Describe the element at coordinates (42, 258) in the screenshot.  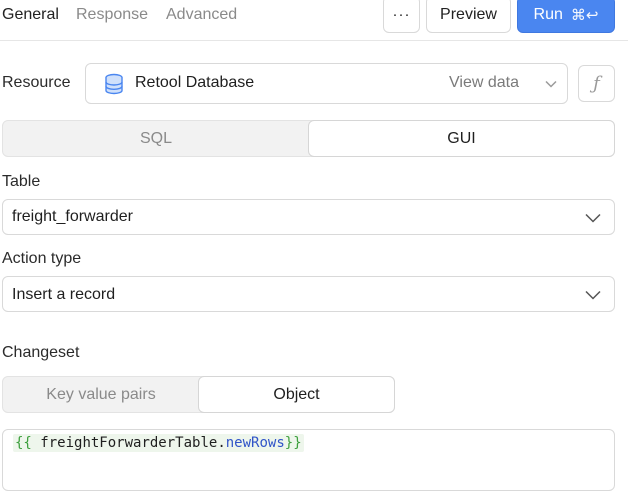
I see `action-type-label: Action type` at that location.